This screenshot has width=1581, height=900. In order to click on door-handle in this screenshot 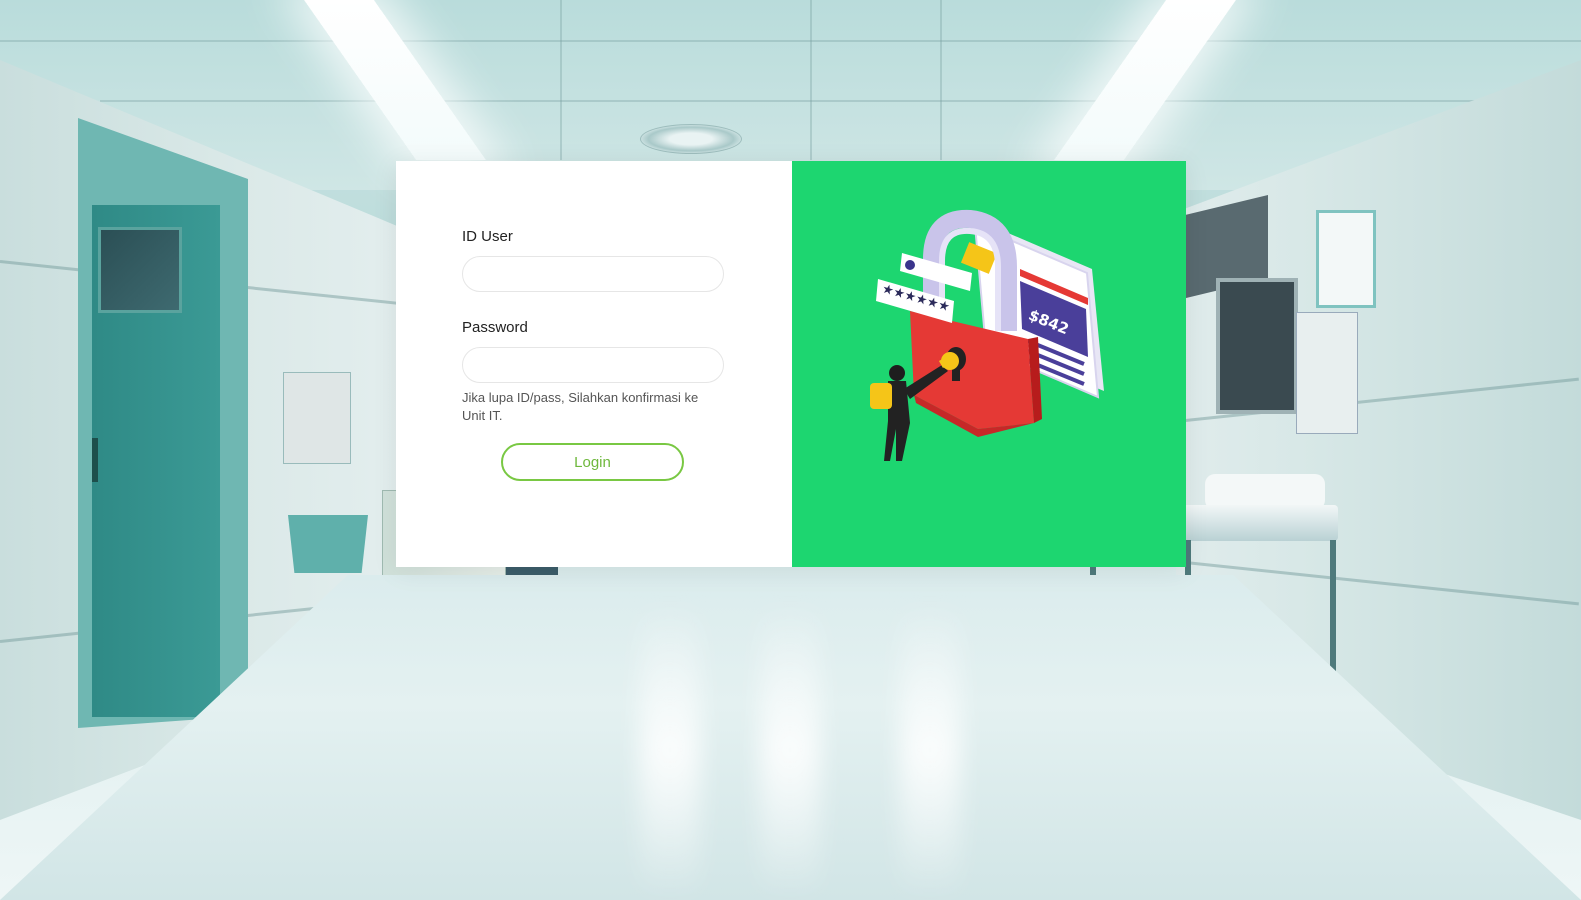, I will do `click(95, 460)`.